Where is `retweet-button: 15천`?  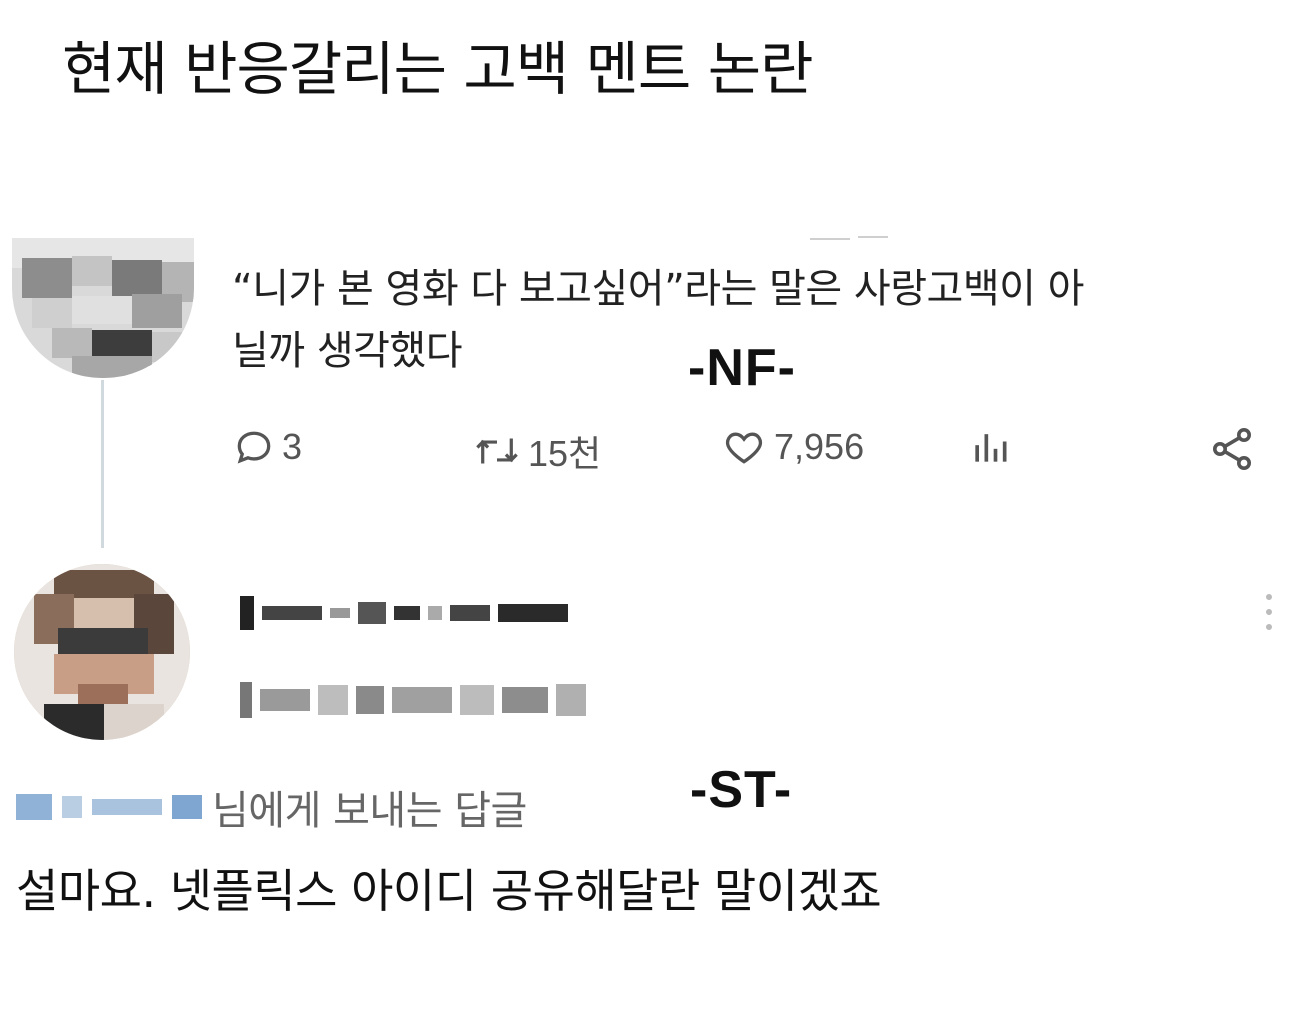
retweet-button: 15천 is located at coordinates (536, 451).